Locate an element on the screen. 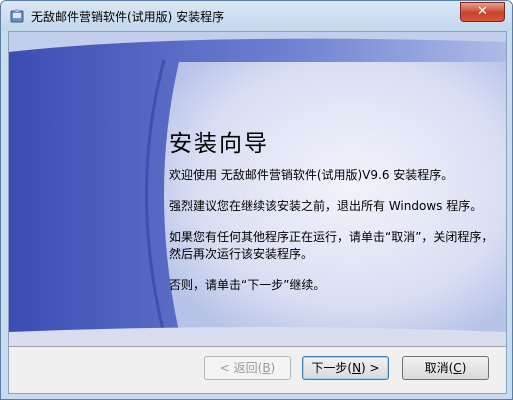  welcome-text: 欢迎使用 无敌邮件营销软件(试用版)V9.6 安装程序。 is located at coordinates (311, 175).